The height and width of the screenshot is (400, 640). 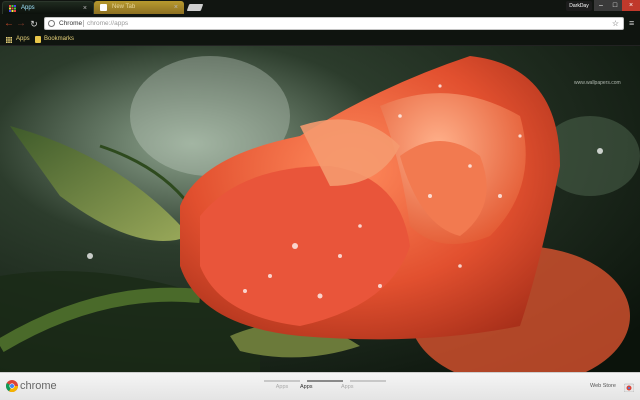 What do you see at coordinates (38, 386) in the screenshot?
I see `chrome-wordmark: chrome` at bounding box center [38, 386].